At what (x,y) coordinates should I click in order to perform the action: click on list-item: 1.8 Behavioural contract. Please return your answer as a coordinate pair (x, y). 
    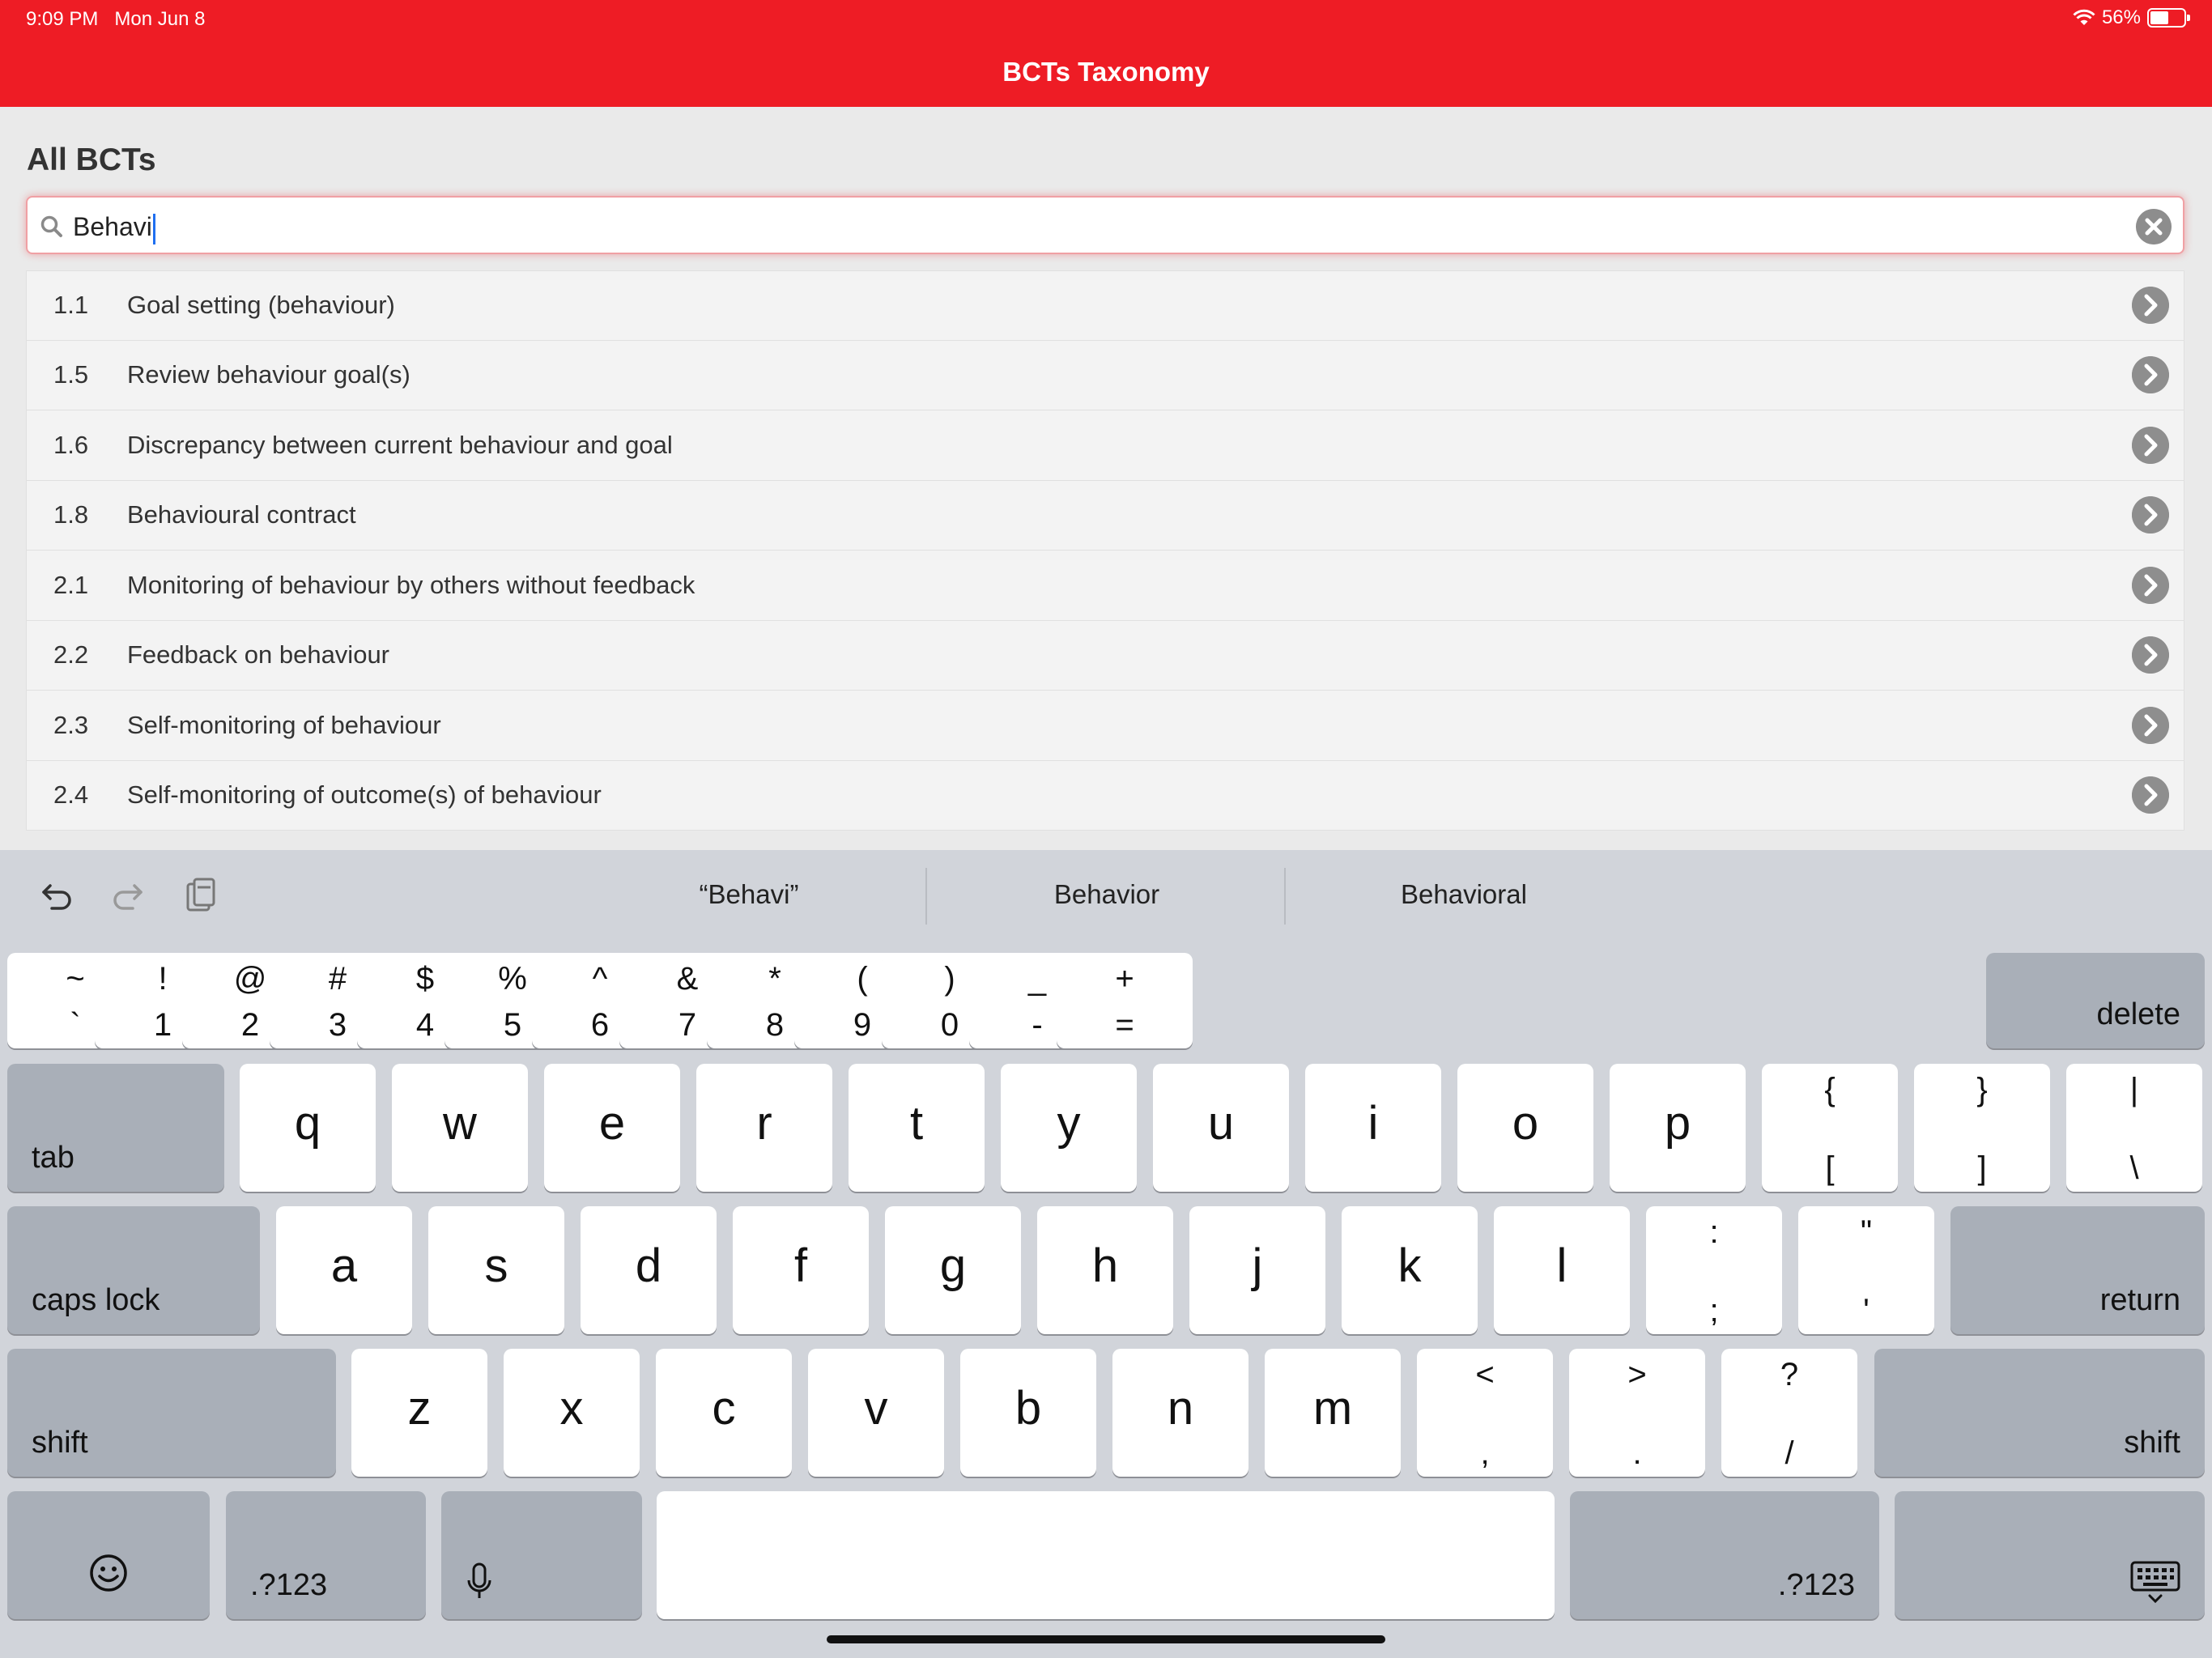
    Looking at the image, I should click on (1105, 515).